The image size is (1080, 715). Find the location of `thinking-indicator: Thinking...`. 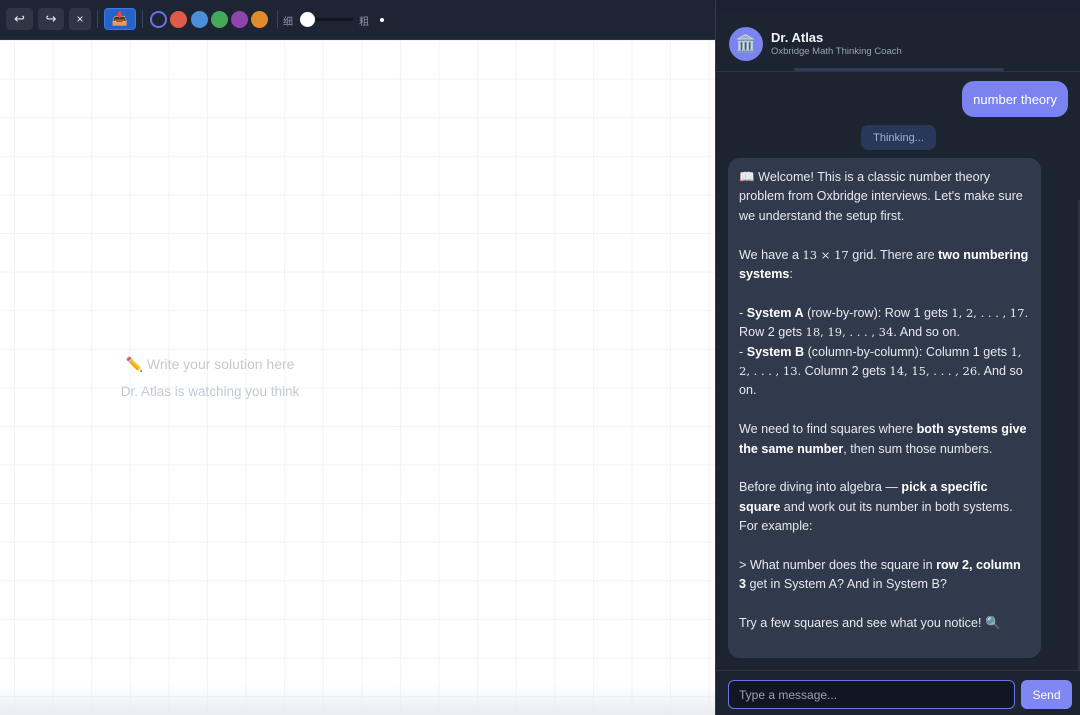

thinking-indicator: Thinking... is located at coordinates (898, 137).